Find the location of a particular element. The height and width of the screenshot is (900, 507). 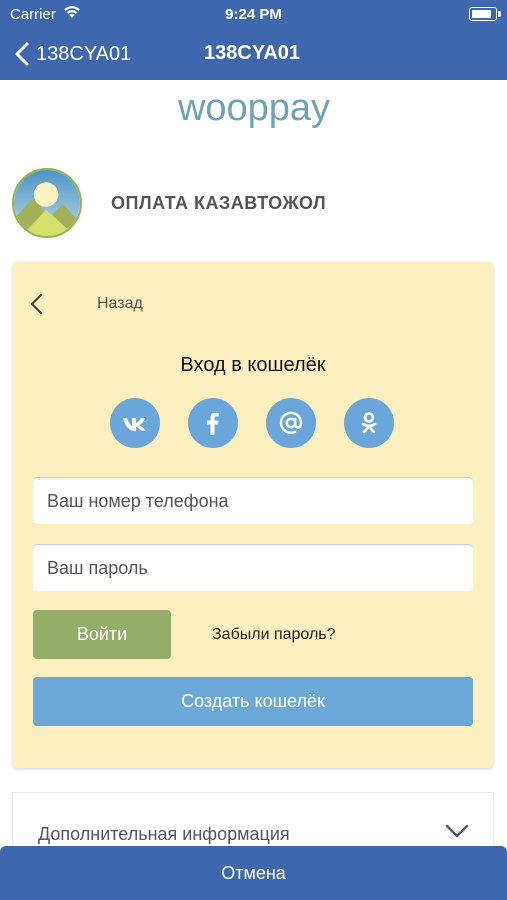

mail-at-icon is located at coordinates (291, 422).